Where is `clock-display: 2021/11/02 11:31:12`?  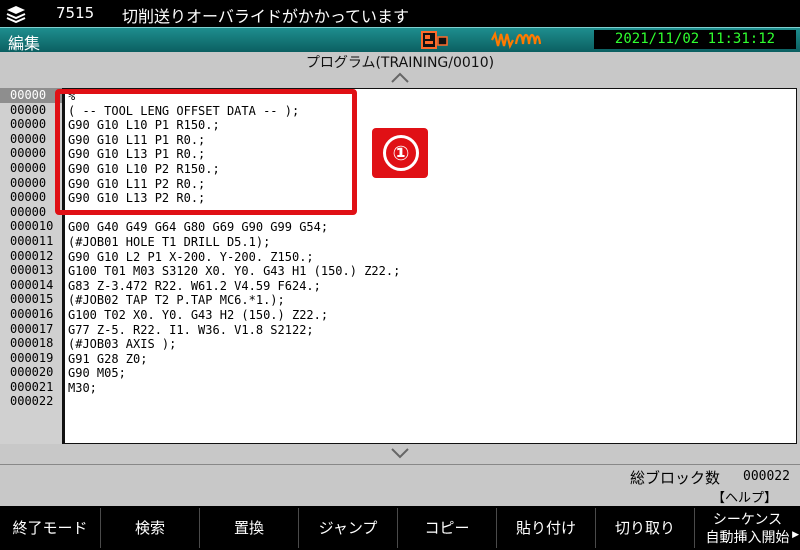 clock-display: 2021/11/02 11:31:12 is located at coordinates (695, 39).